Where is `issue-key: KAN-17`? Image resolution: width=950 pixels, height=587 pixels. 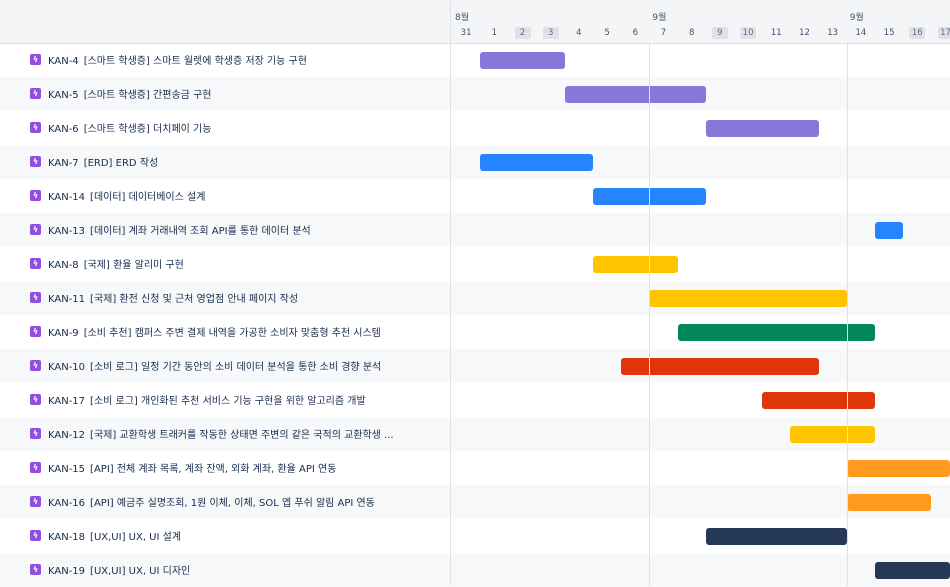 issue-key: KAN-17 is located at coordinates (66, 401).